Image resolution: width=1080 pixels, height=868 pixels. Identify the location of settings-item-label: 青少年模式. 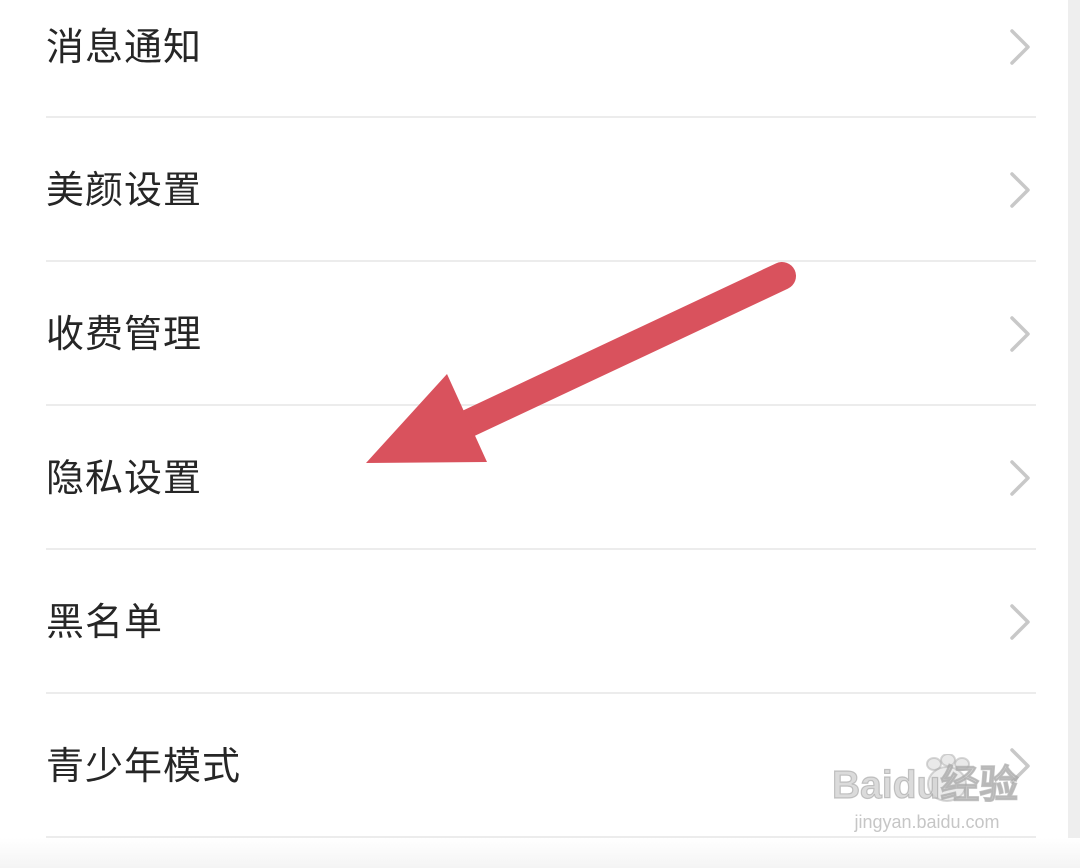
(144, 766).